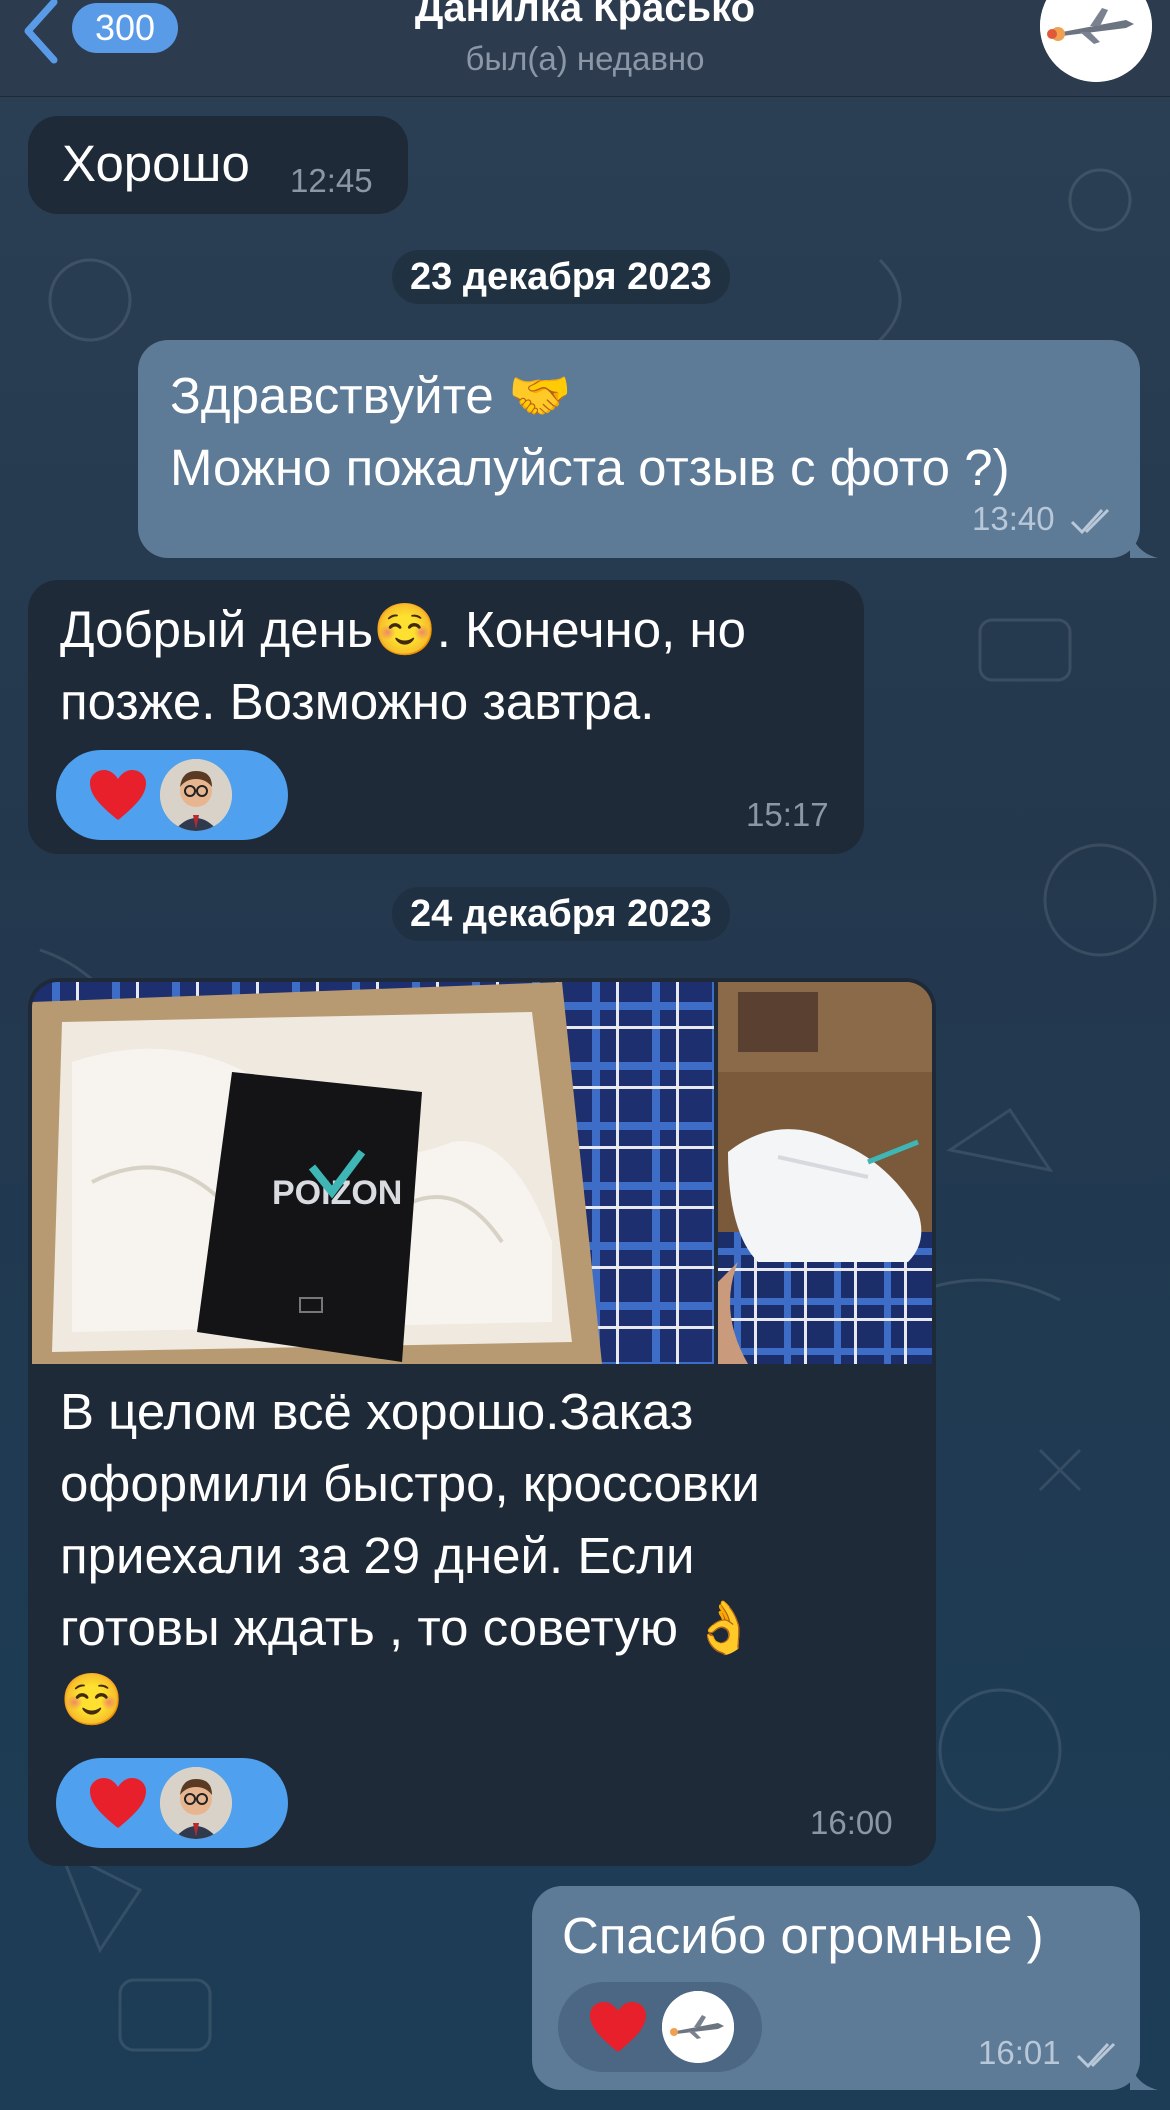 The width and height of the screenshot is (1170, 2110). What do you see at coordinates (836, 1988) in the screenshot?
I see `message-bubble-outgoing: Спасибо огромные ) 16:01` at bounding box center [836, 1988].